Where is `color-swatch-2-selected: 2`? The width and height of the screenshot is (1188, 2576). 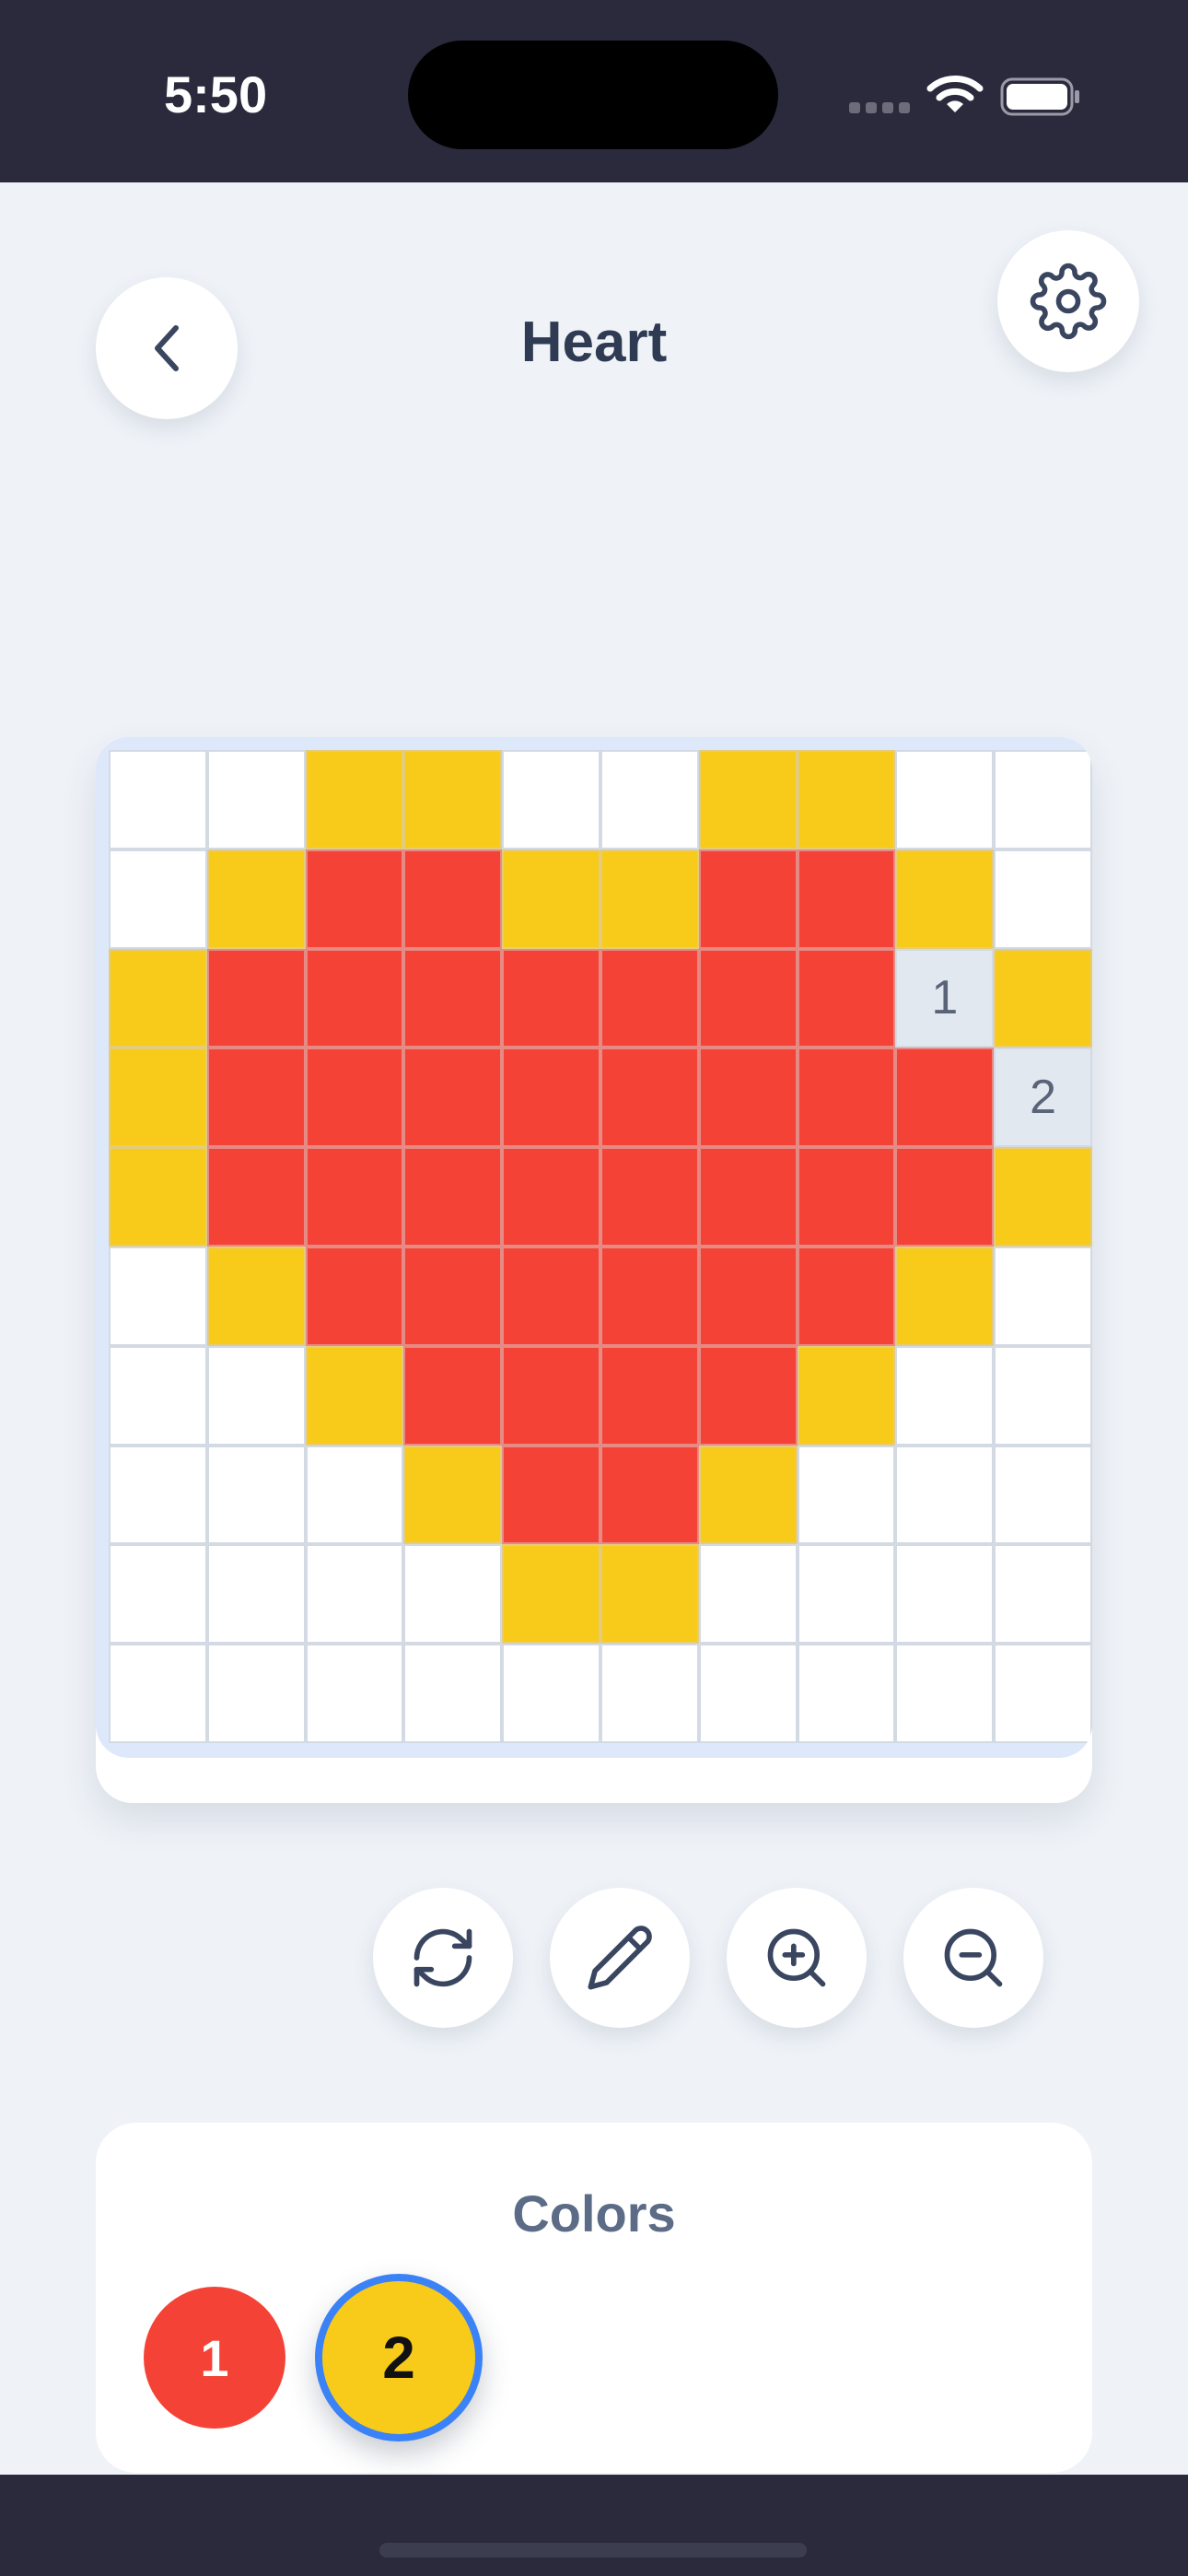
color-swatch-2-selected: 2 is located at coordinates (399, 2357).